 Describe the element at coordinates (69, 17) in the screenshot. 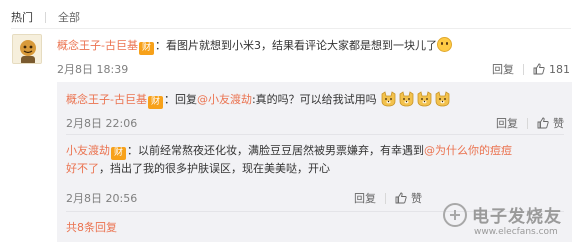

I see `tab-all: 全部` at that location.